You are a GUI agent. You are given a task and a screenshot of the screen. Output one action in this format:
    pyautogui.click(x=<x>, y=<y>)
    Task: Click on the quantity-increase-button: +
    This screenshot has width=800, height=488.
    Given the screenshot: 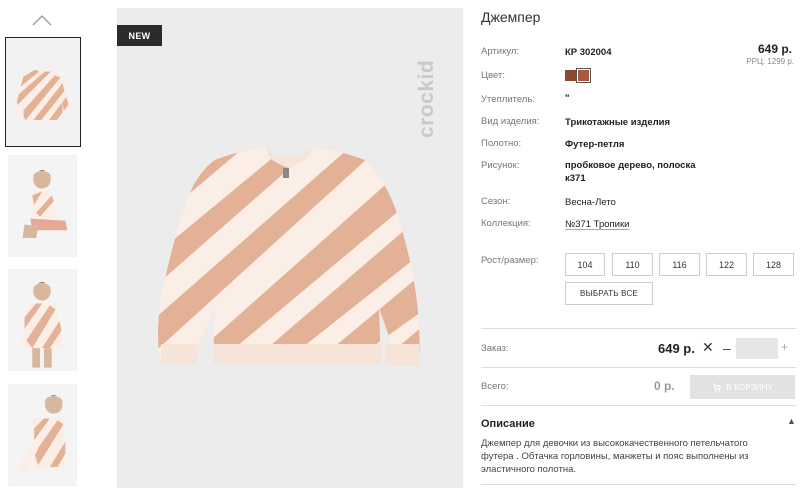 What is the action you would take?
    pyautogui.click(x=784, y=347)
    